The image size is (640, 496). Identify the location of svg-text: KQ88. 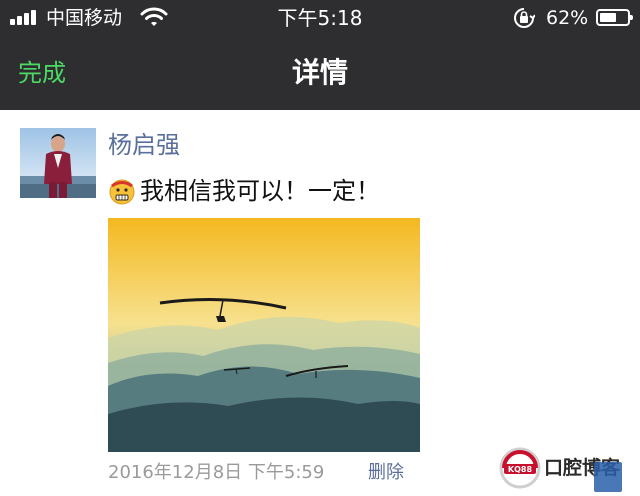
(520, 469).